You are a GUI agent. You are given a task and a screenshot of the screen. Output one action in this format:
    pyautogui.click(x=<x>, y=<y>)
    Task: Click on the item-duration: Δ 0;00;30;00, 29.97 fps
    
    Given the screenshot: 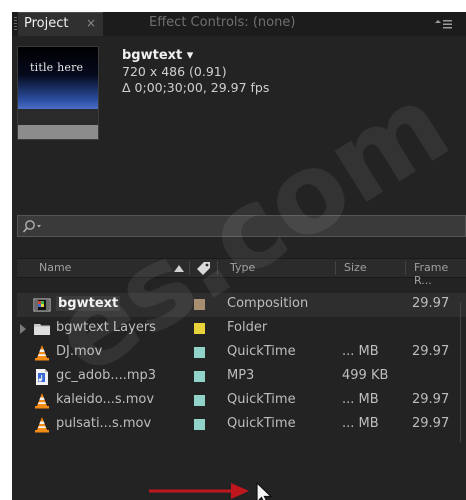 What is the action you would take?
    pyautogui.click(x=196, y=87)
    